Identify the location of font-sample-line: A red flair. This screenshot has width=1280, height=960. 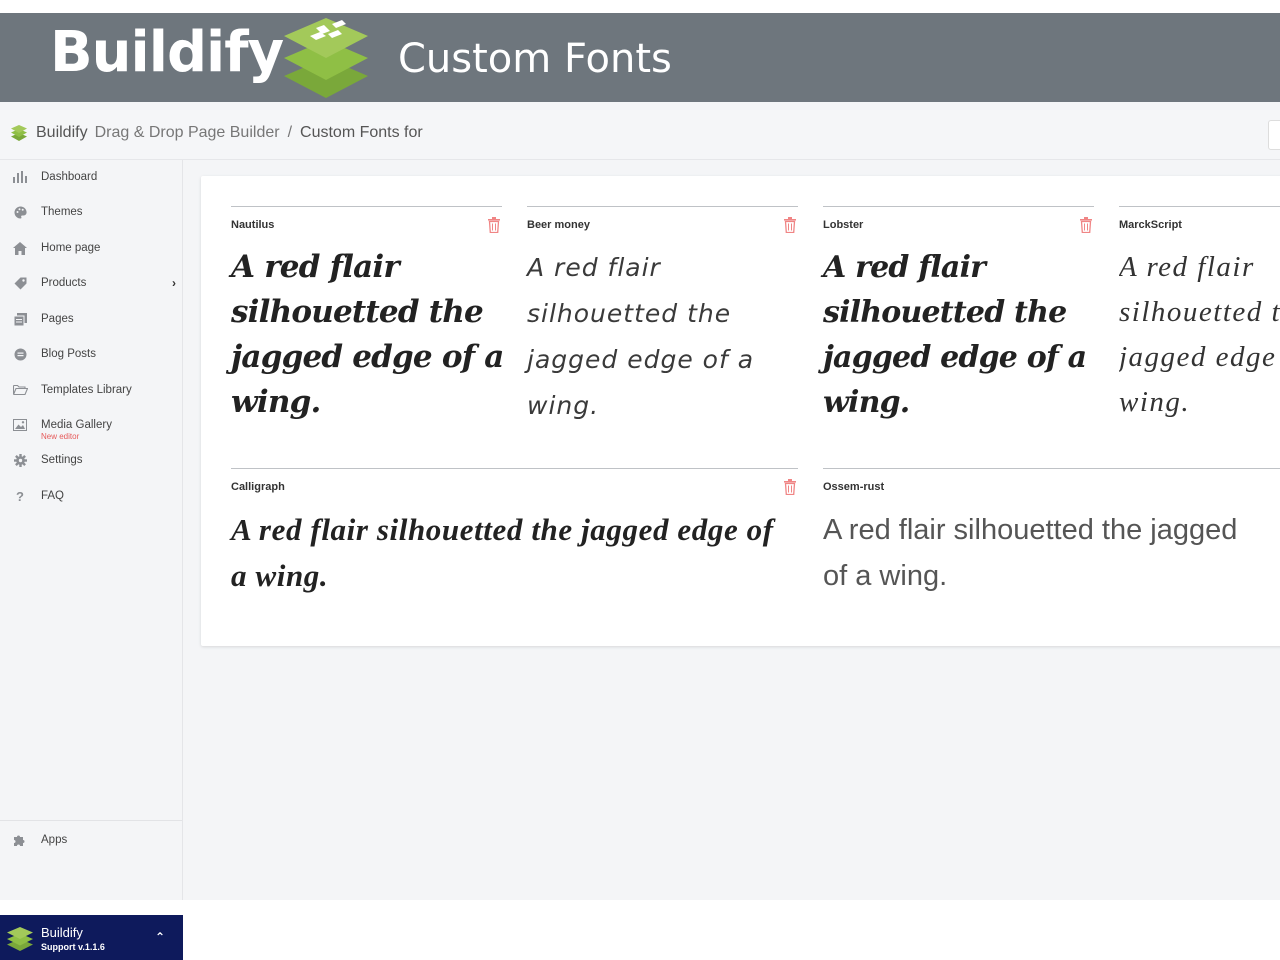
(1187, 267).